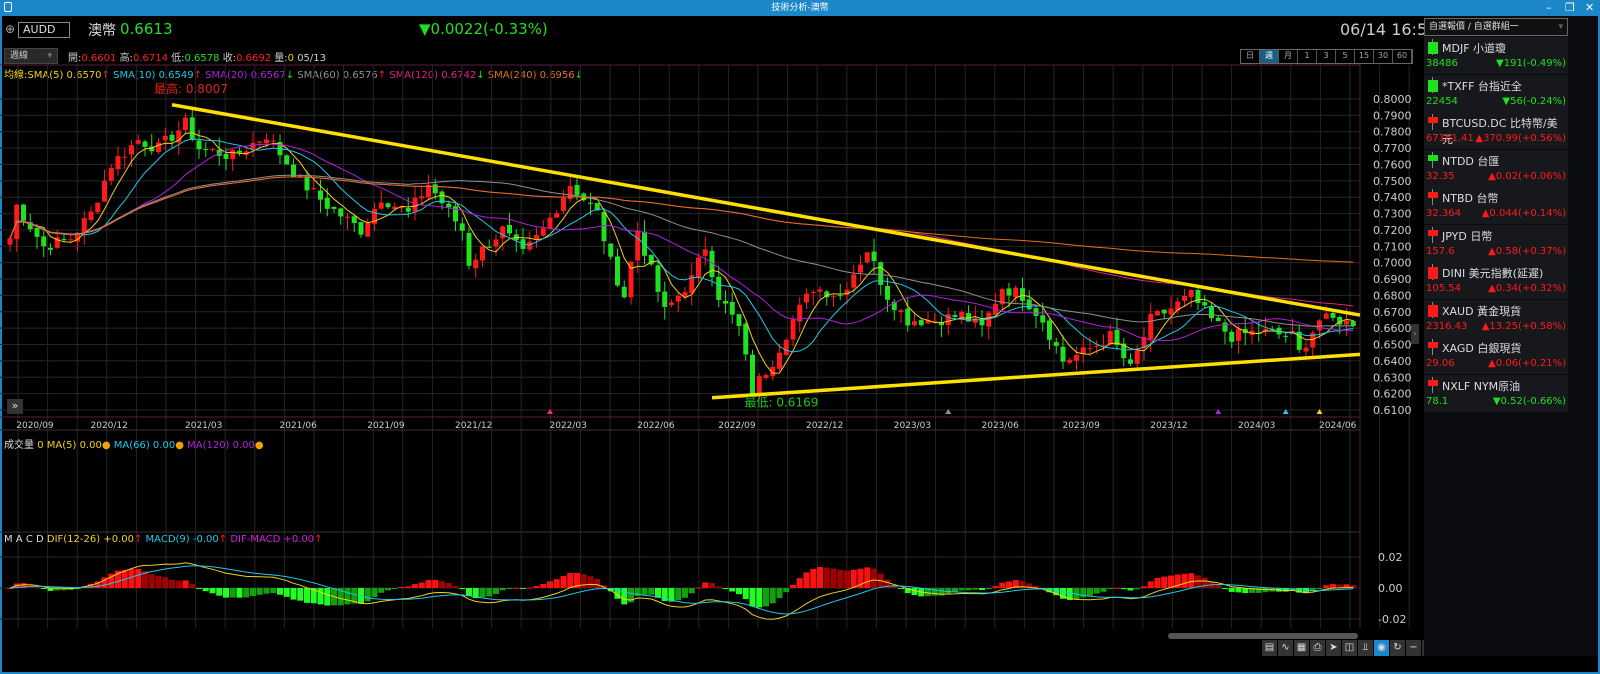 This screenshot has height=674, width=1600. What do you see at coordinates (8, 7) in the screenshot?
I see `lock-icon` at bounding box center [8, 7].